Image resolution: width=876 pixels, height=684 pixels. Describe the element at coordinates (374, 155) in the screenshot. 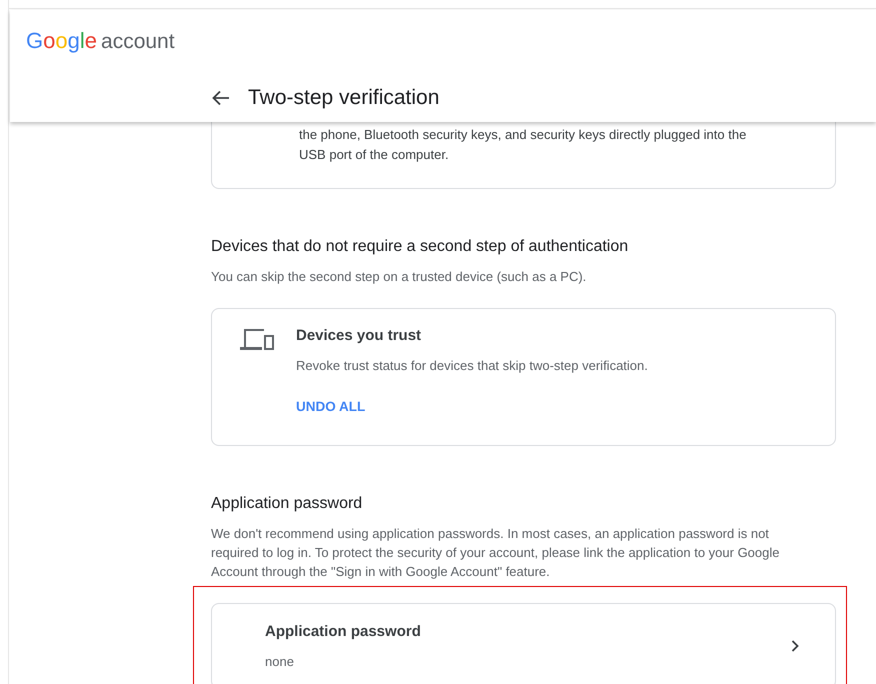

I see `card-description-line: USB port of the computer.` at that location.